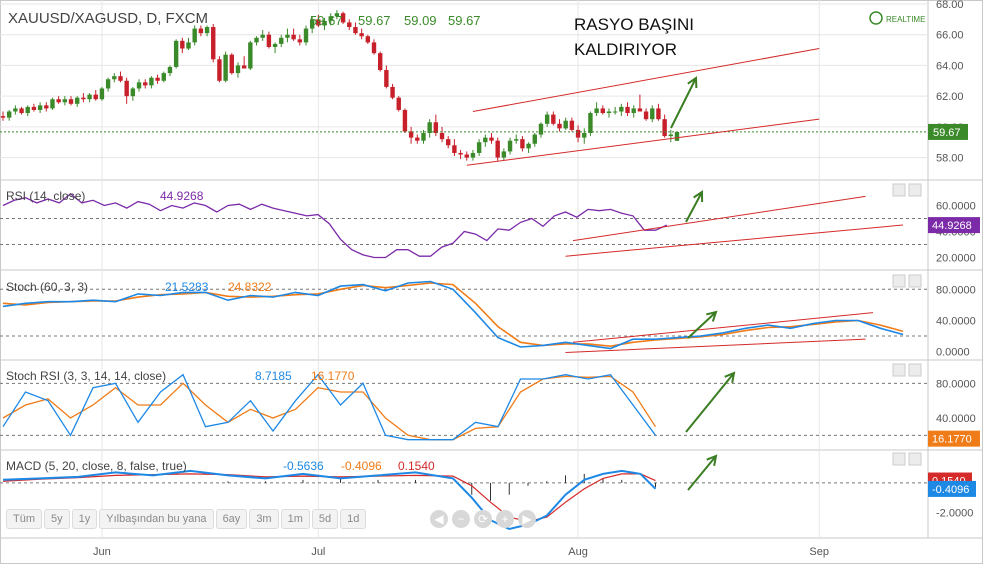  Describe the element at coordinates (625, 49) in the screenshot. I see `annotation-line-2: KALDIRIYOR` at that location.